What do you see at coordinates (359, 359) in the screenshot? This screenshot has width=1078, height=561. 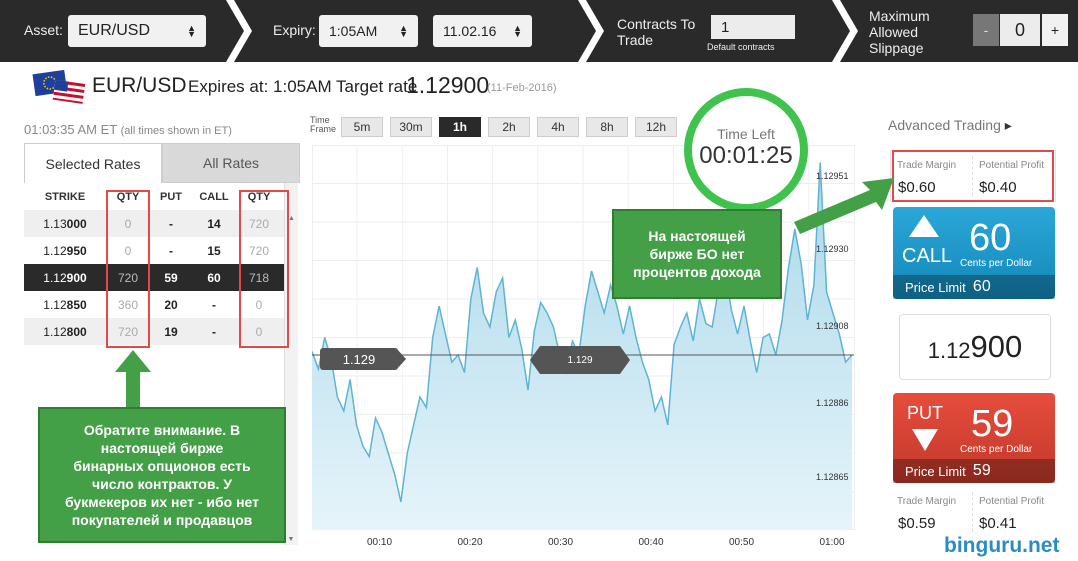 I see `strike-price-tag: 1.129` at bounding box center [359, 359].